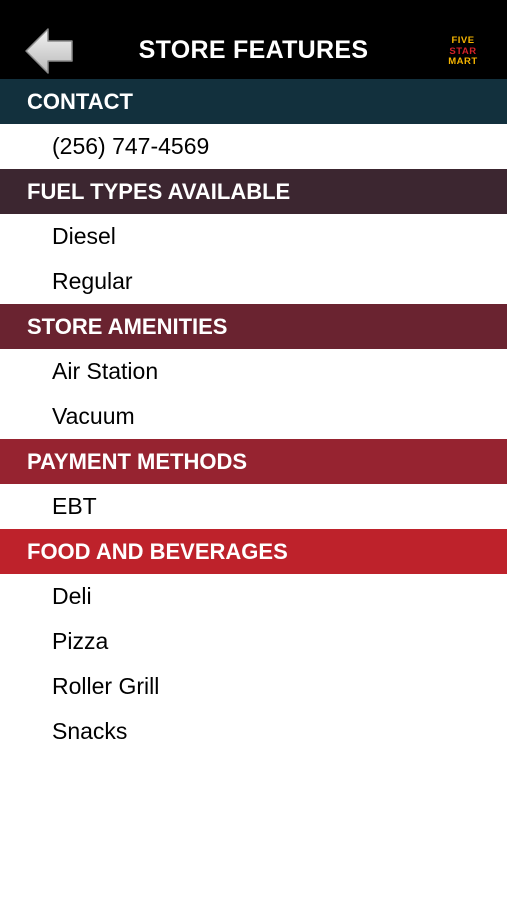 The image size is (507, 900). I want to click on section-header-contact: CONTACT, so click(253, 101).